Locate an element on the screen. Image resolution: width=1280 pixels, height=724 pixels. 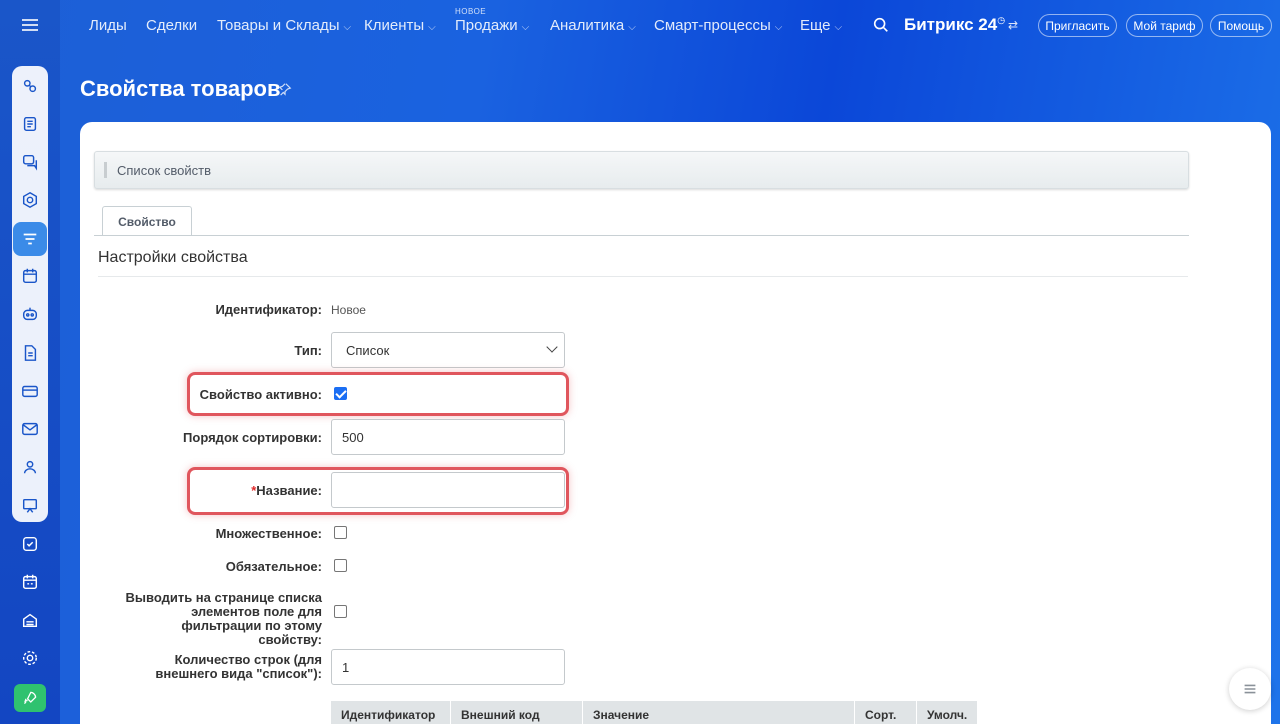
nav-item-clients: Клиенты ⌵ is located at coordinates (400, 25).